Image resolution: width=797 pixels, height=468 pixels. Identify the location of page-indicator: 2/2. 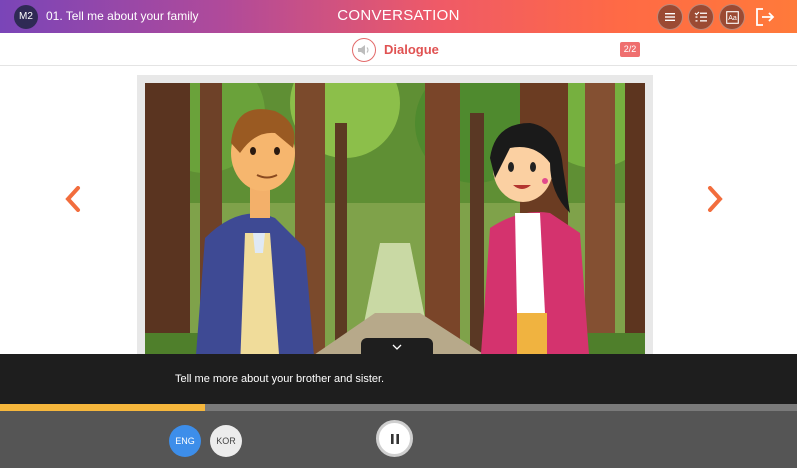
(630, 49).